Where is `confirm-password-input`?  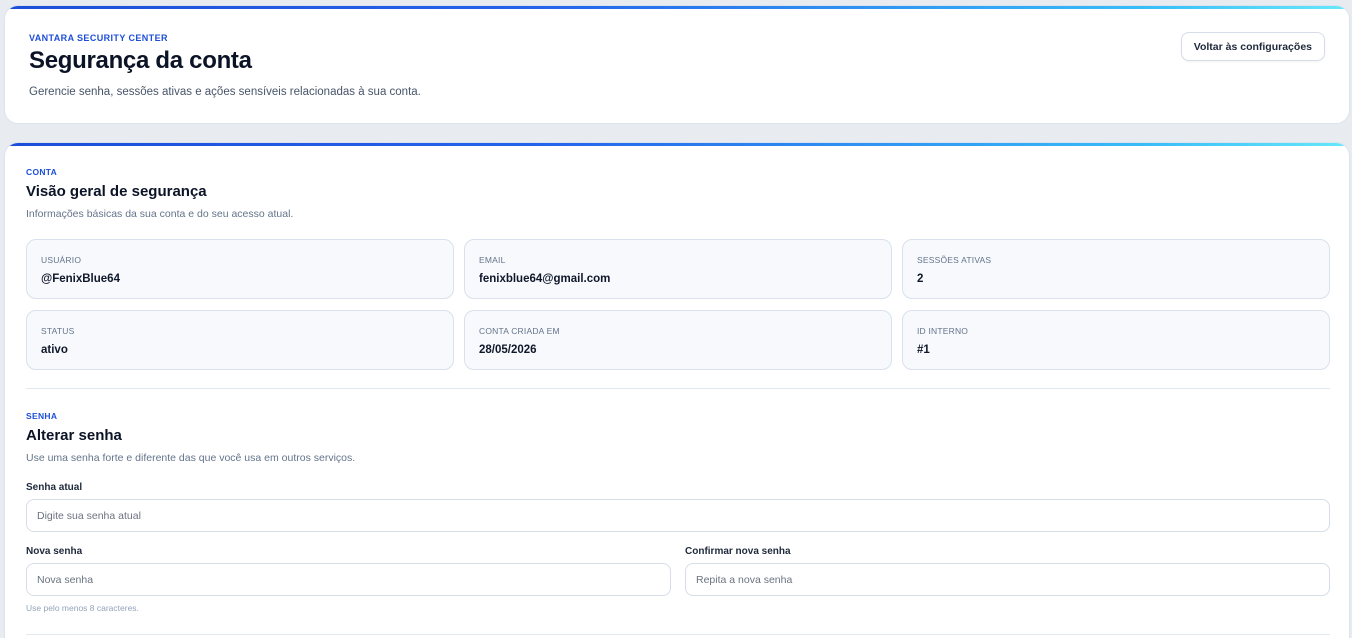
confirm-password-input is located at coordinates (1007, 579).